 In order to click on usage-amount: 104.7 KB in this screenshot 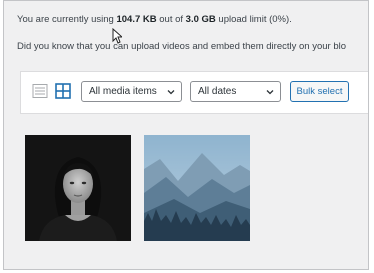, I will do `click(136, 19)`.